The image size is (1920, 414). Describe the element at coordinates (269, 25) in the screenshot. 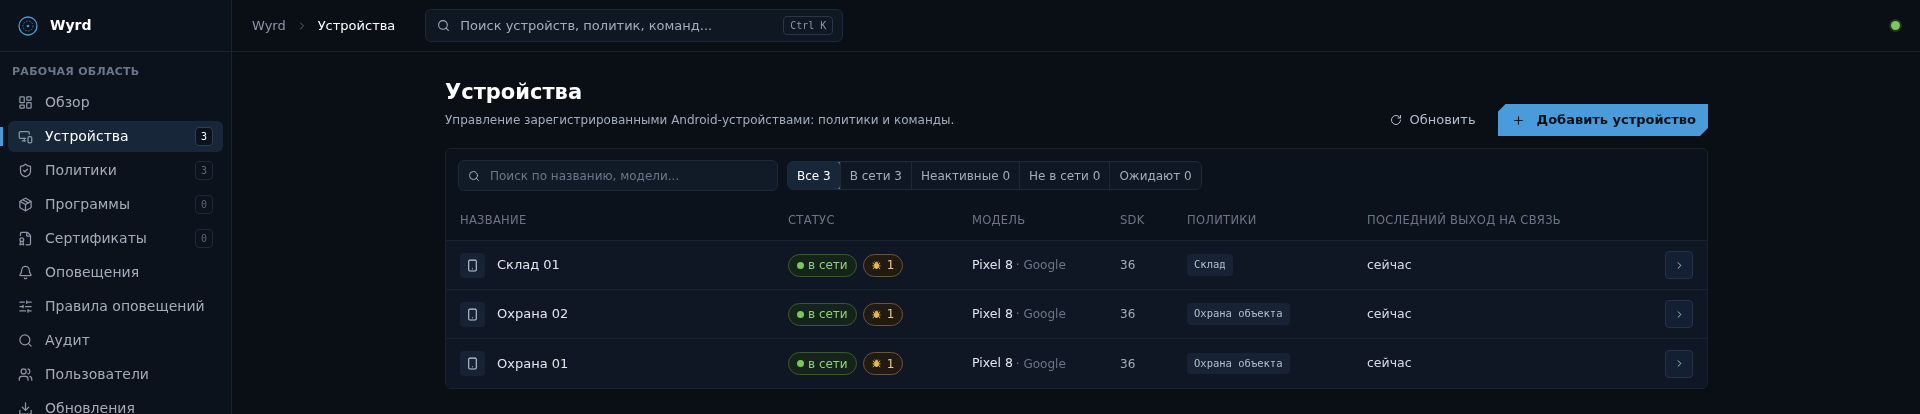

I see `breadcrumb-link: Wyrd` at that location.